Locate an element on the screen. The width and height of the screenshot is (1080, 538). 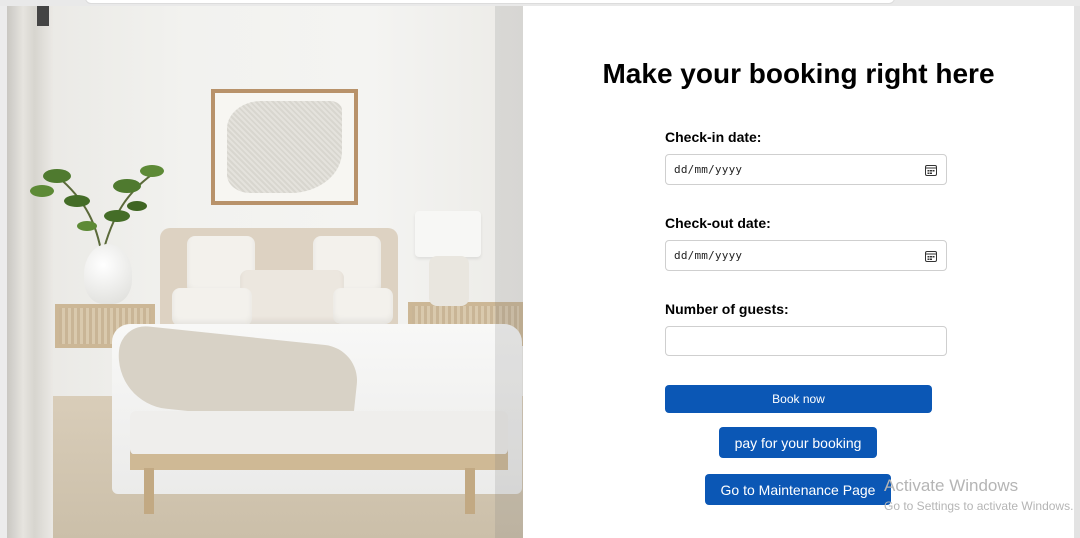
photo-bench-frame is located at coordinates (319, 462).